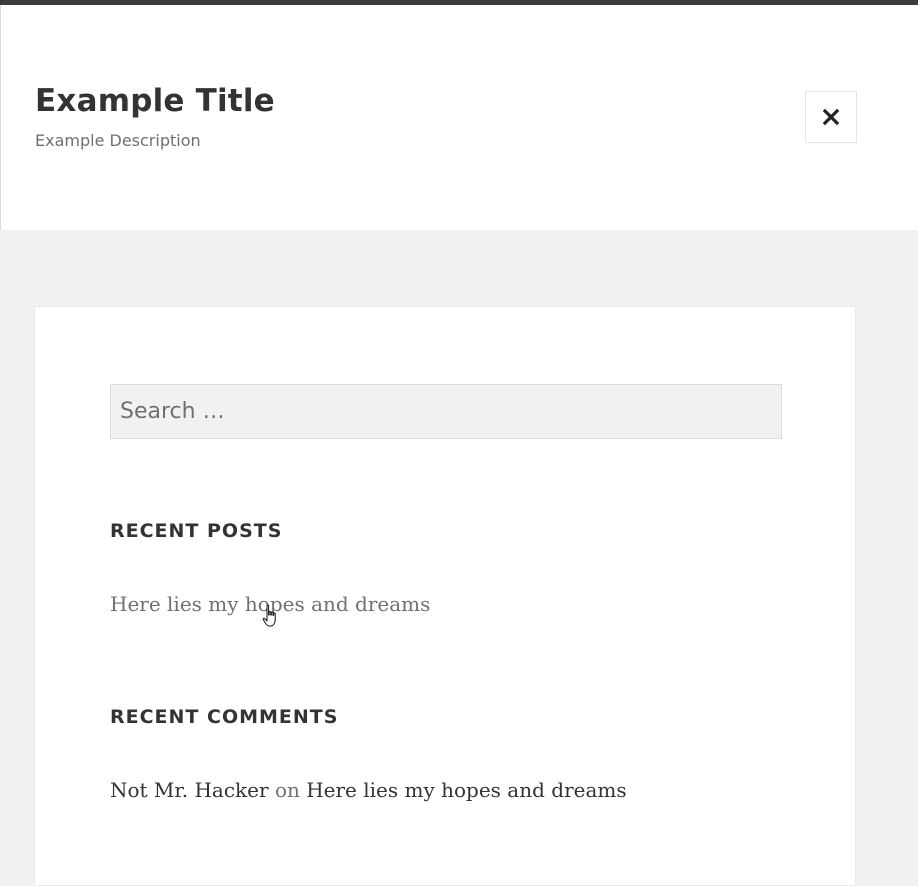  Describe the element at coordinates (270, 604) in the screenshot. I see `recent-post-link: Here lies my hopes and dreams` at that location.